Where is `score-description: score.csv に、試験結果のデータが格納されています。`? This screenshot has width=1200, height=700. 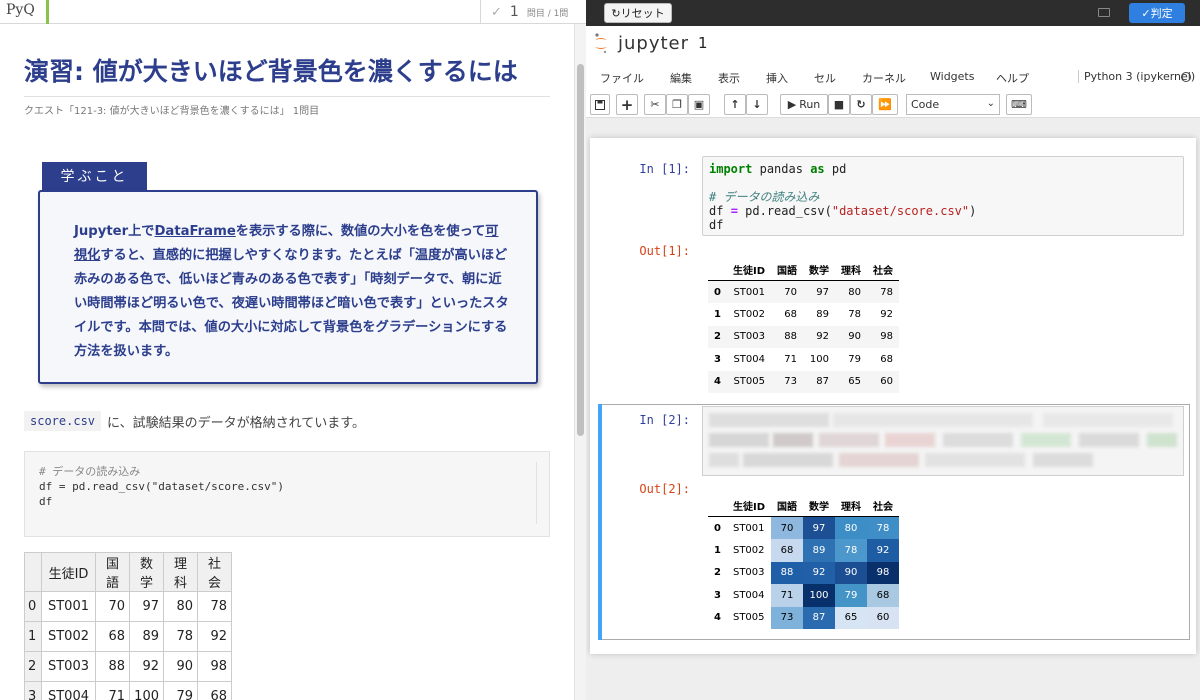 score-description: score.csv に、試験結果のデータが格納されています。 is located at coordinates (194, 421).